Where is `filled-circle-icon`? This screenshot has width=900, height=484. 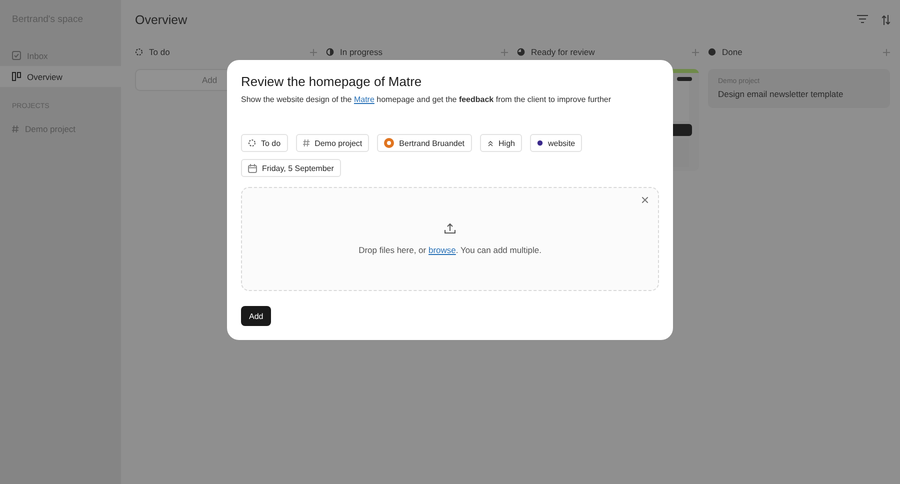
filled-circle-icon is located at coordinates (712, 52).